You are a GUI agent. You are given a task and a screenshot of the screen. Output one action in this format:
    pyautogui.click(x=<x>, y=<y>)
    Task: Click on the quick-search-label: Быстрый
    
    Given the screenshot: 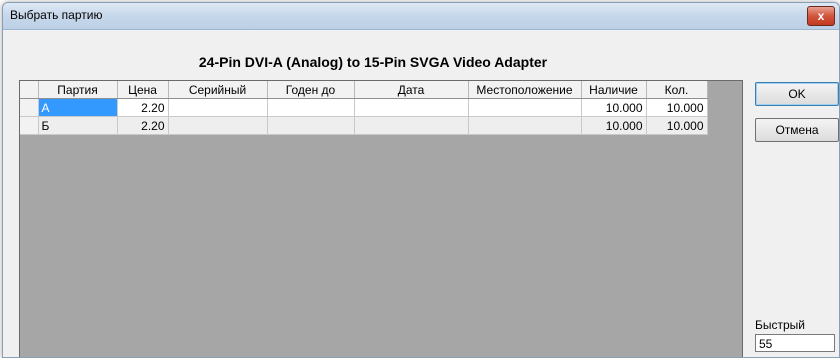 What is the action you would take?
    pyautogui.click(x=780, y=325)
    